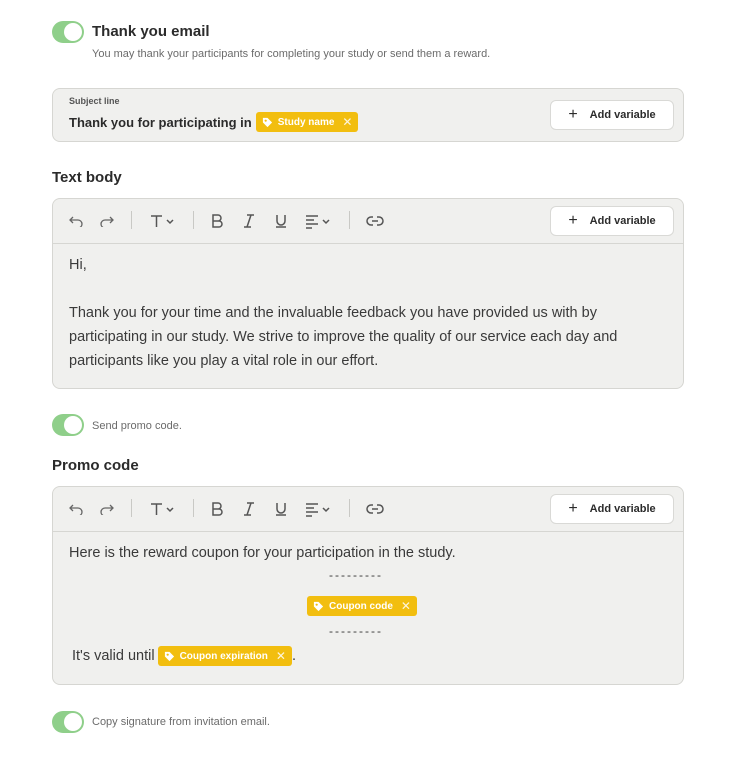 This screenshot has height=758, width=739. I want to click on subject-line-label: Subject line, so click(94, 101).